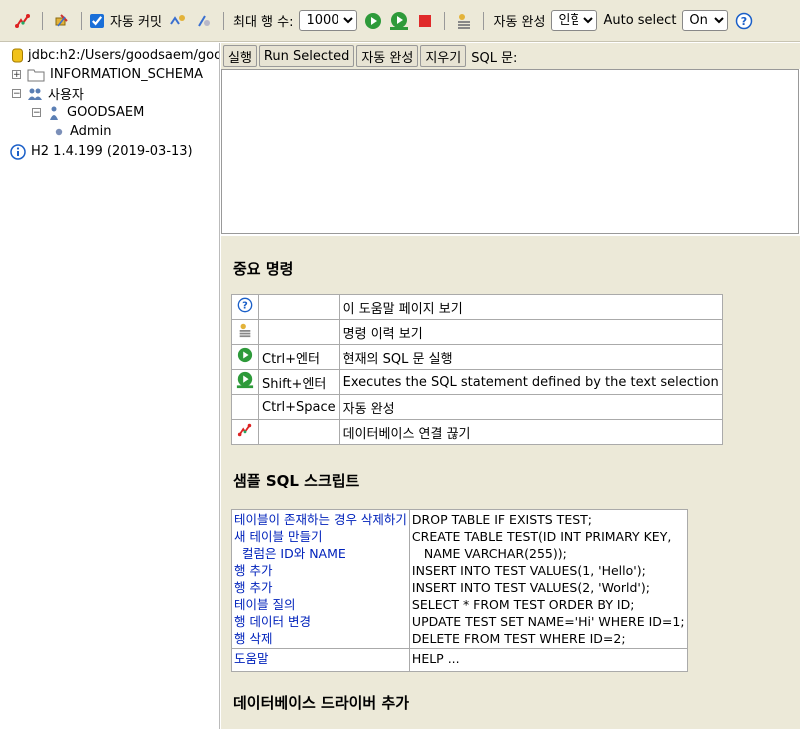 The image size is (800, 729). What do you see at coordinates (36, 75) in the screenshot?
I see `folder-icon` at bounding box center [36, 75].